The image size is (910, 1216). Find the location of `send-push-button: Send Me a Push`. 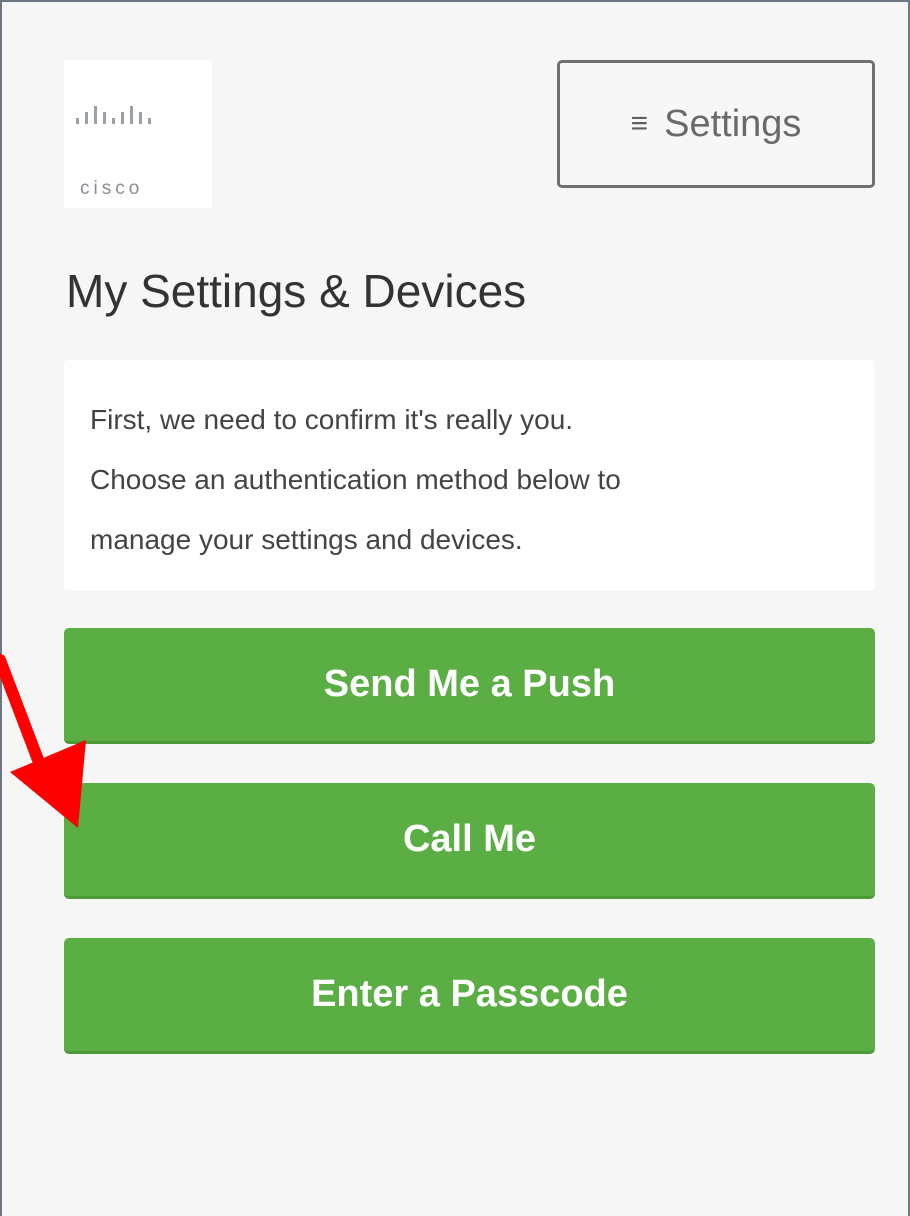

send-push-button: Send Me a Push is located at coordinates (469, 686).